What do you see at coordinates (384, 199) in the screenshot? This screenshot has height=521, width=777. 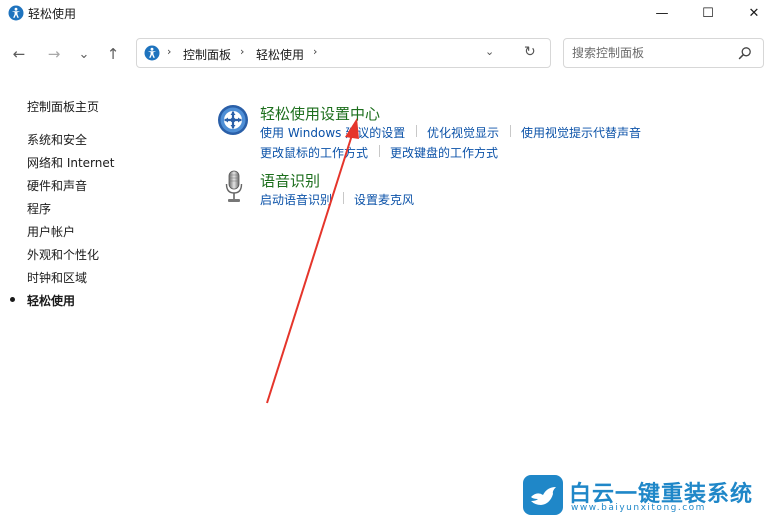 I see `link-set-up-microphone: 设置麦克风` at bounding box center [384, 199].